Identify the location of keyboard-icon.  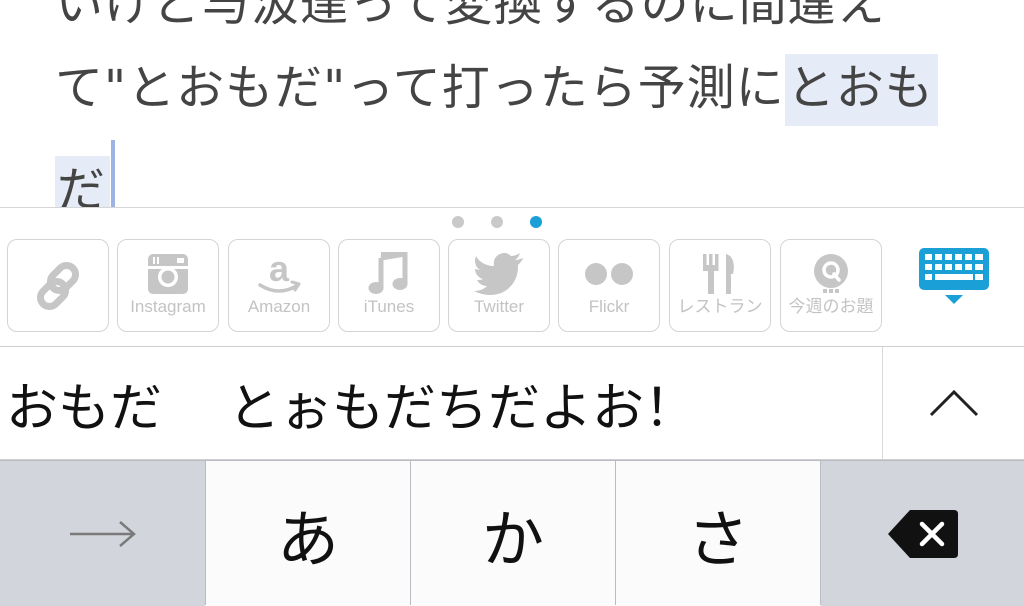
(954, 276).